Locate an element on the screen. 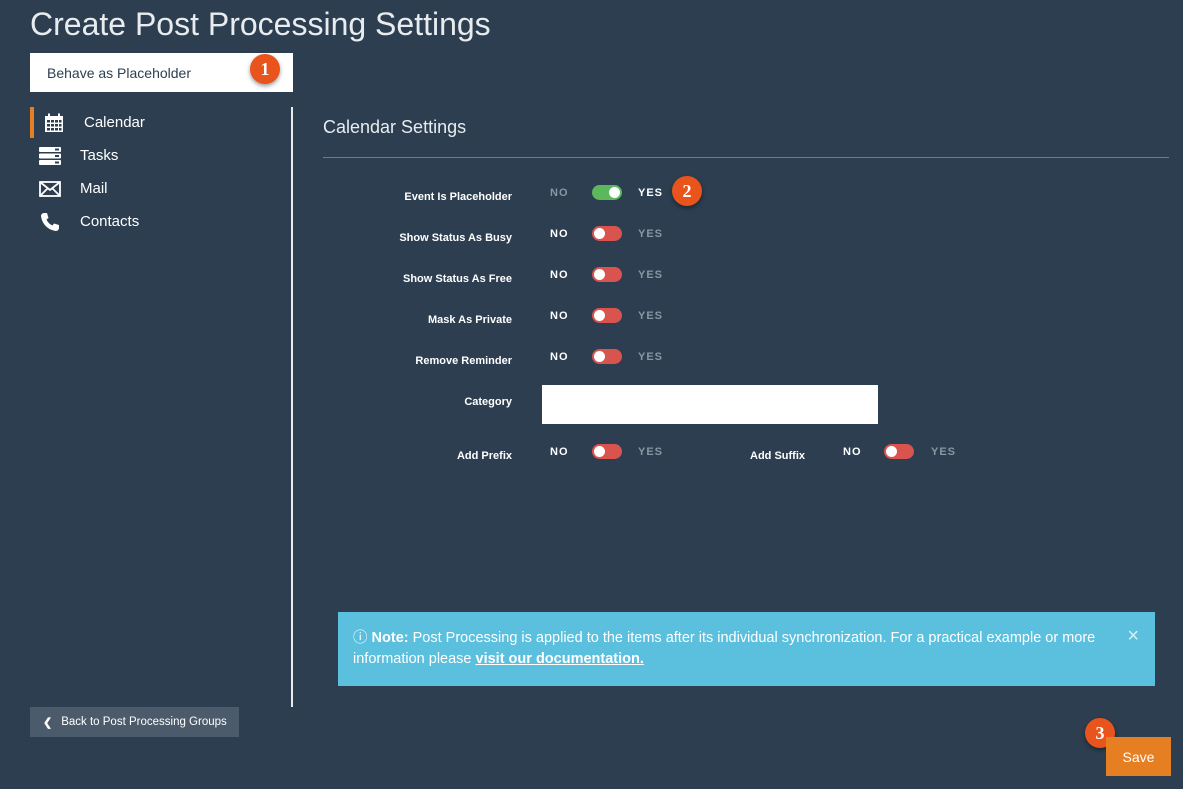 The image size is (1183, 789). sidebar-item-contacts: Contacts is located at coordinates (150, 221).